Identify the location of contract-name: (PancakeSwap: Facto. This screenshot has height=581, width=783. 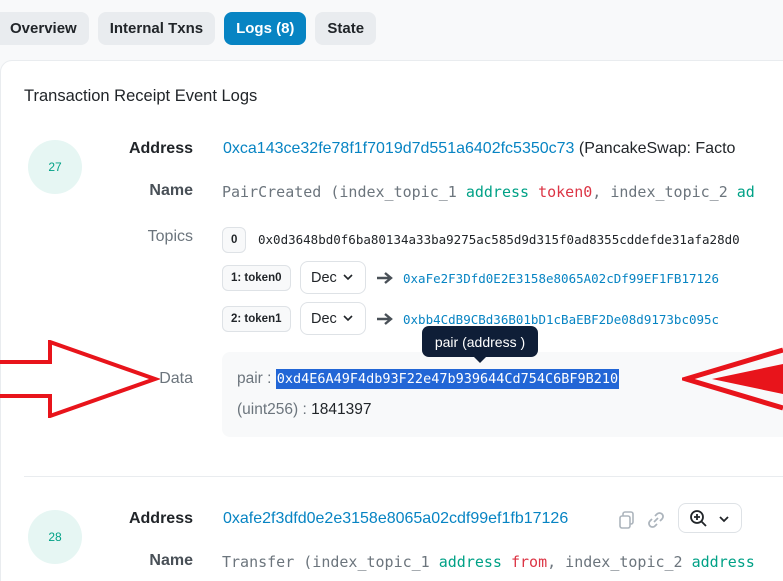
(657, 148).